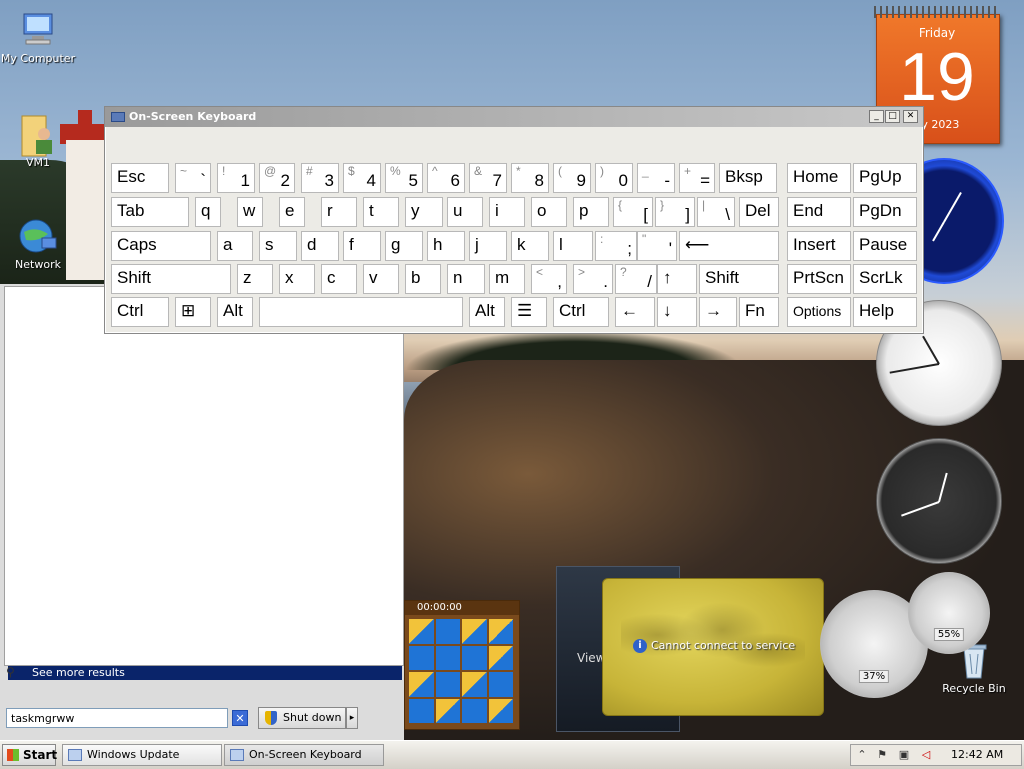  I want to click on key-r0k8: & 7, so click(488, 178).